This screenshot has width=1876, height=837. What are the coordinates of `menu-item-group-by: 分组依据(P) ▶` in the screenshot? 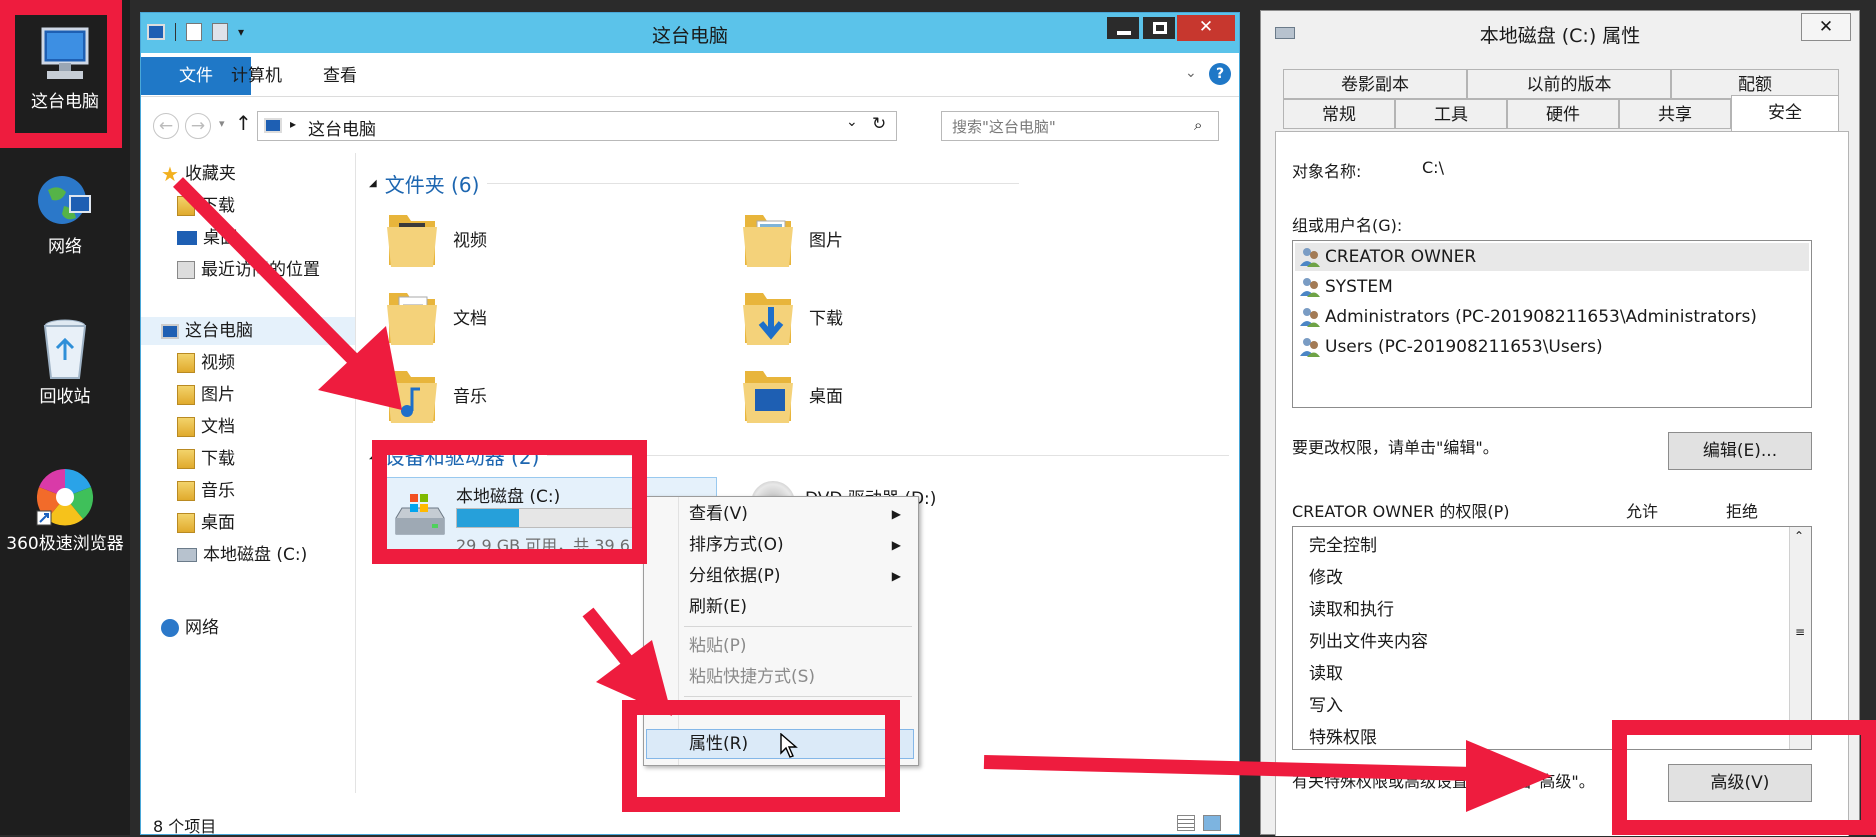 It's located at (802, 576).